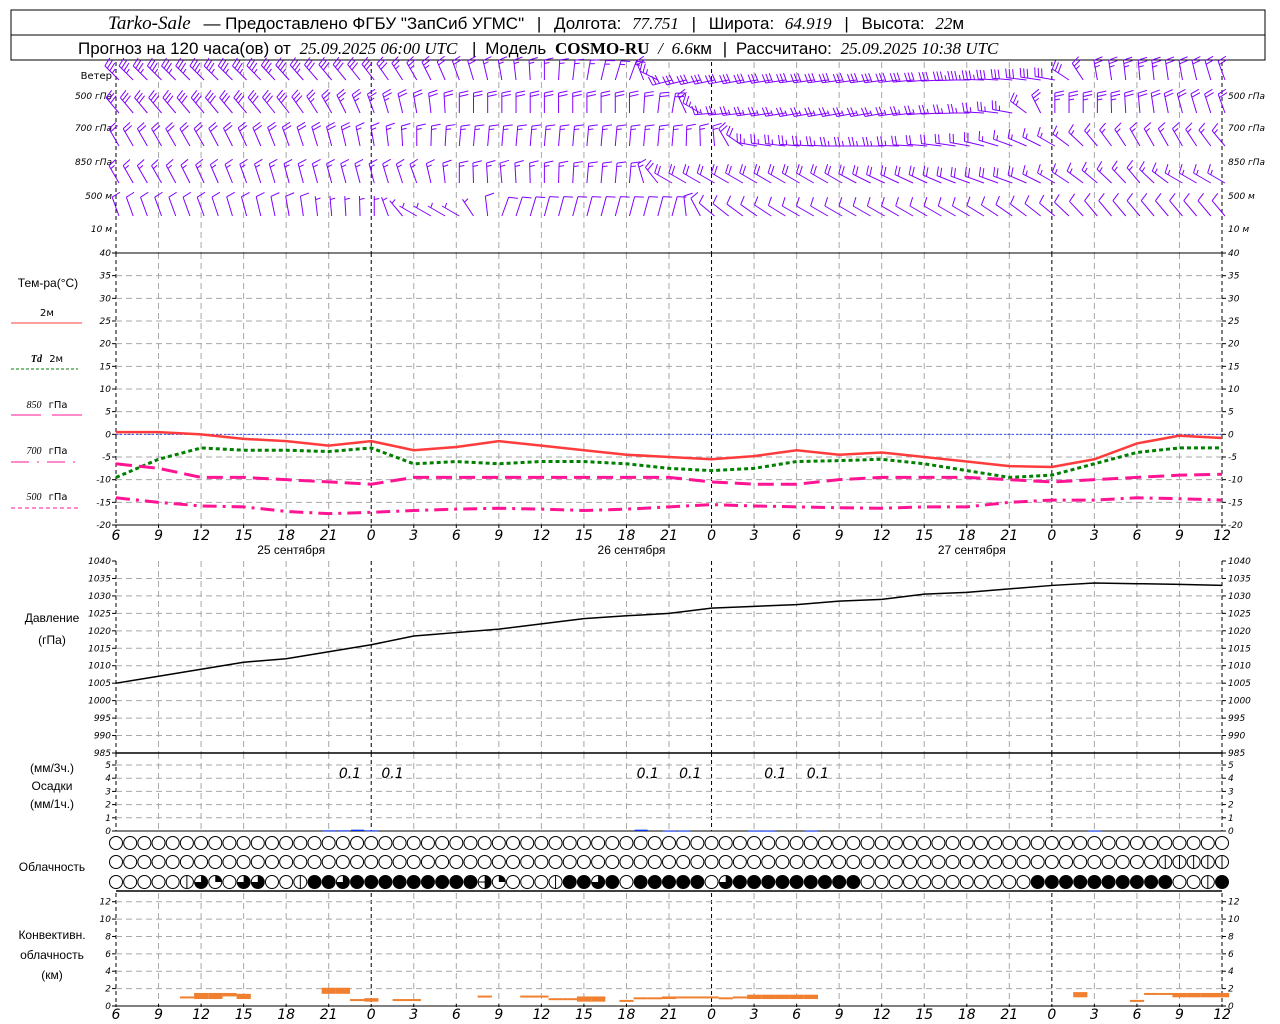 The image size is (1280, 1024). Describe the element at coordinates (584, 1015) in the screenshot. I see `convective-x-tick-label: 15` at that location.